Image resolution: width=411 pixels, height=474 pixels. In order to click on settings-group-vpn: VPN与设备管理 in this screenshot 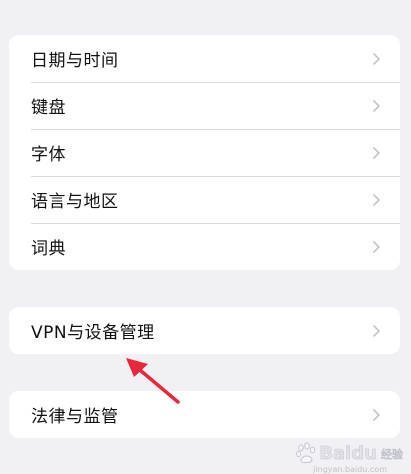, I will do `click(204, 330)`.